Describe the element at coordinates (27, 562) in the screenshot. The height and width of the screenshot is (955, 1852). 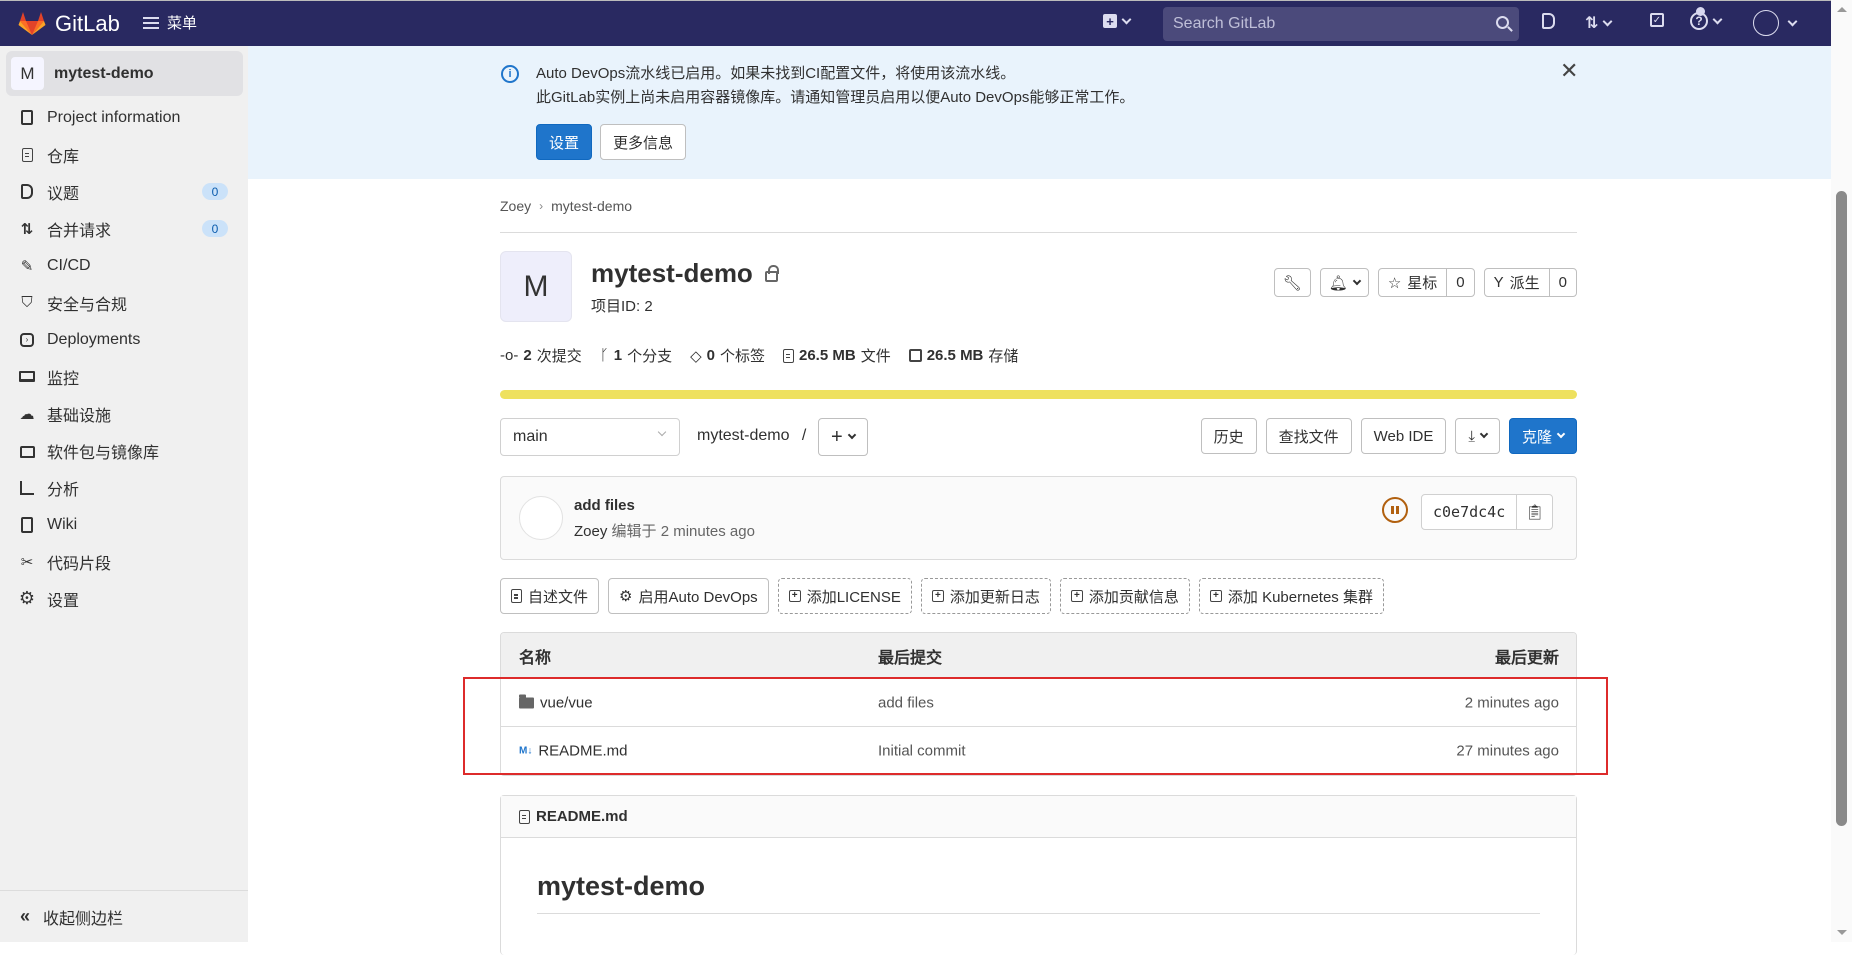
I see `snippet-icon: ✂` at that location.